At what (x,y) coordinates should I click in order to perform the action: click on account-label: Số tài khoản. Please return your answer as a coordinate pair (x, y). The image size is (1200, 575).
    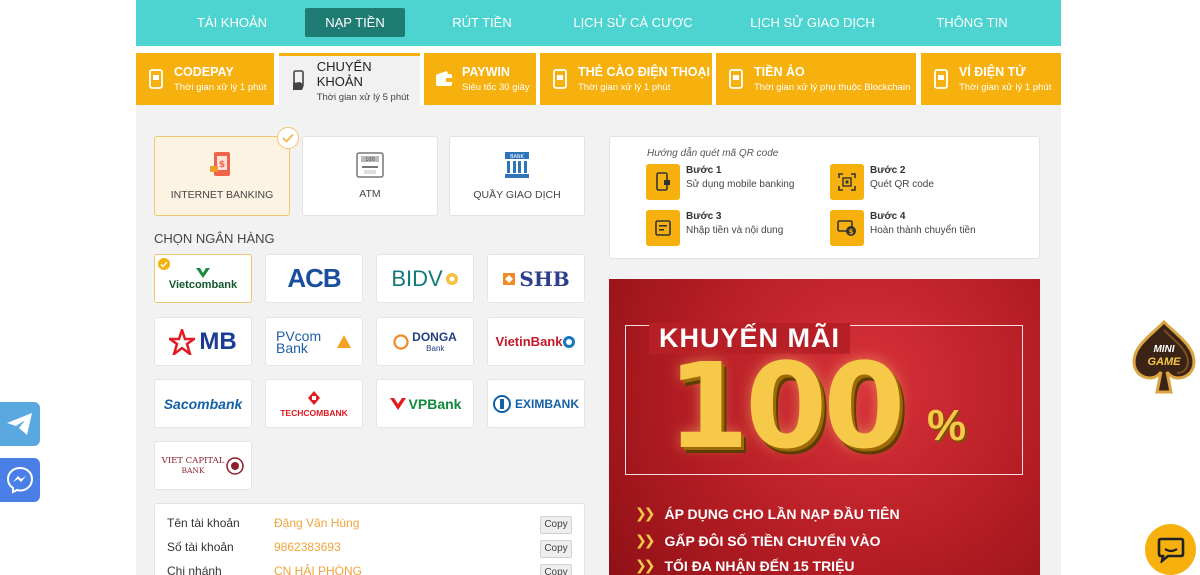
    Looking at the image, I should click on (200, 547).